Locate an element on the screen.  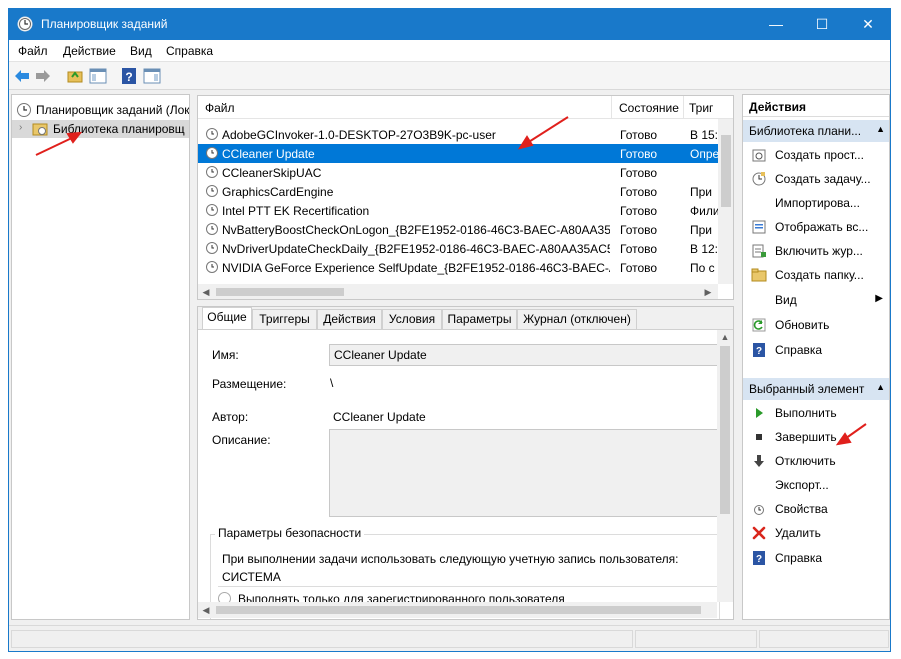
refresh-icon is located at coordinates (759, 325).